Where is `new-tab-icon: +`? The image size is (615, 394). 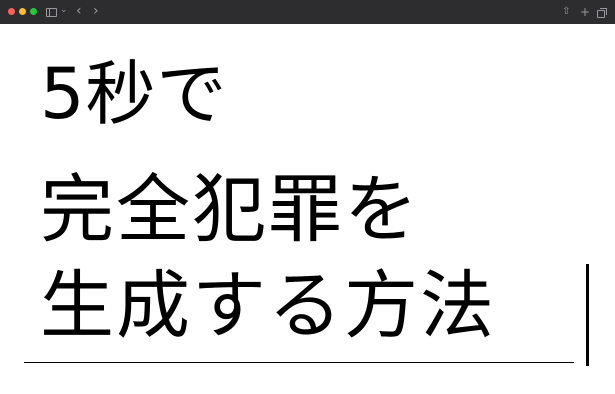
new-tab-icon: + is located at coordinates (585, 12).